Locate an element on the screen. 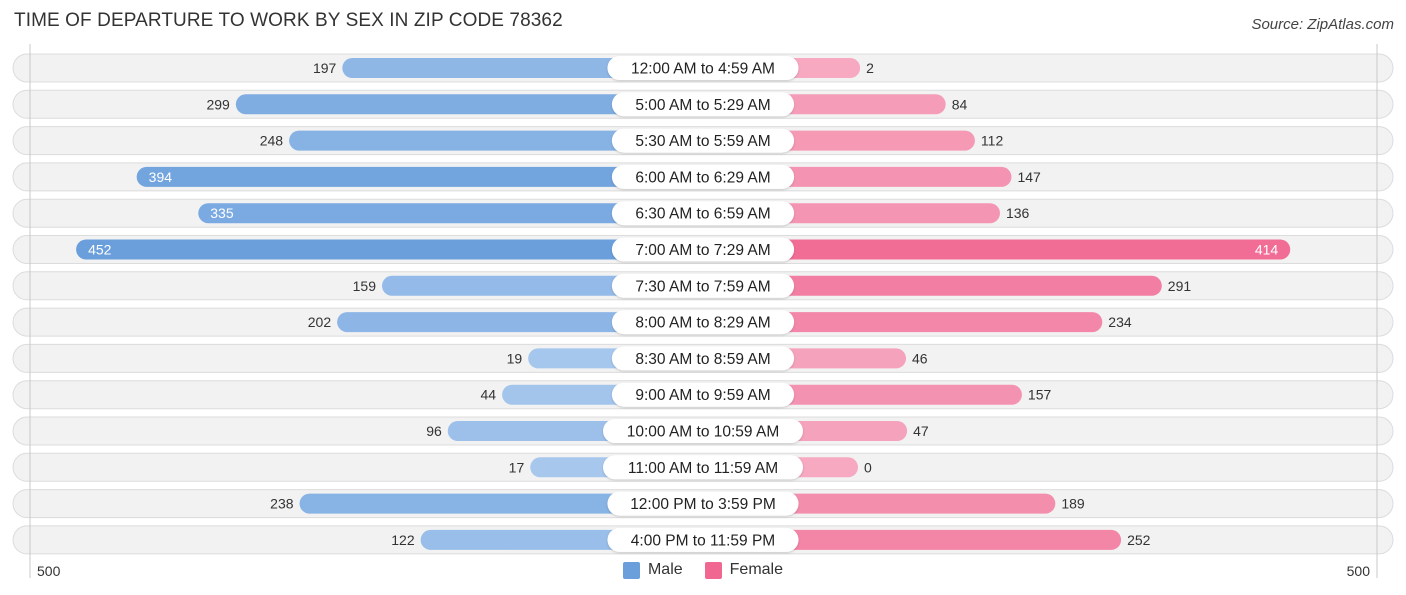 This screenshot has width=1406, height=595. value-label-female: 291 is located at coordinates (1180, 286).